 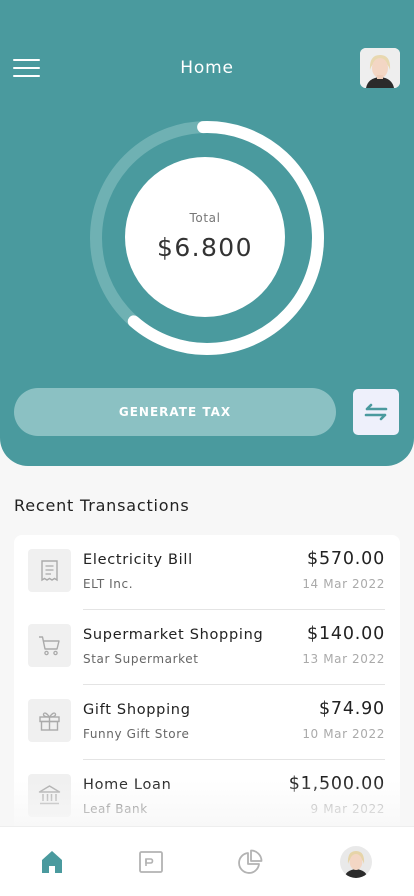 What do you see at coordinates (380, 68) in the screenshot?
I see `user-avatar` at bounding box center [380, 68].